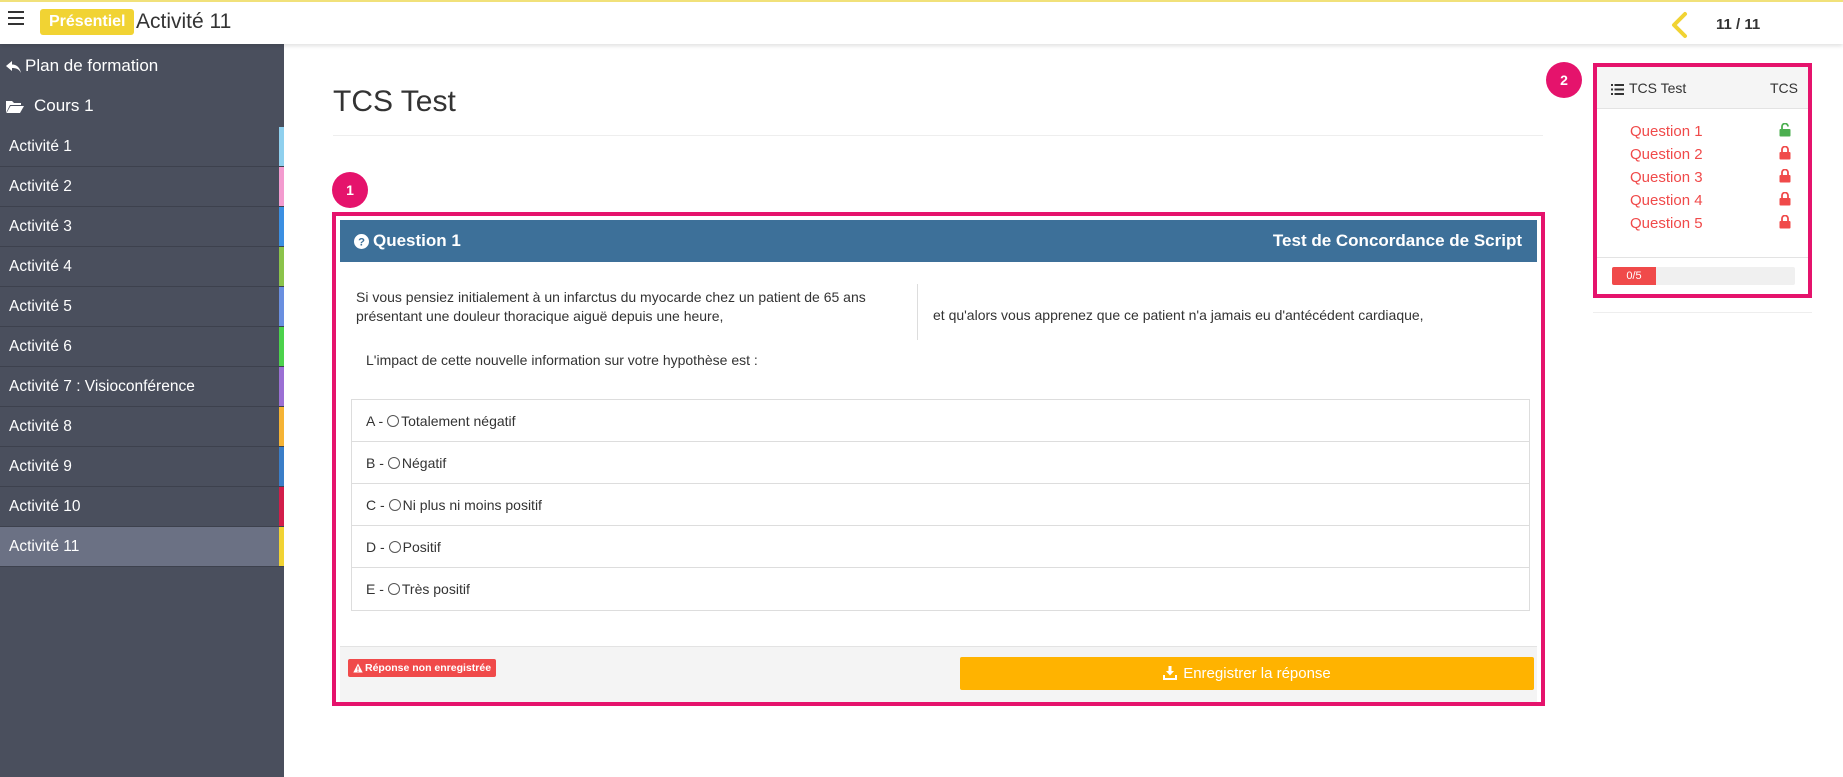 This screenshot has width=1843, height=777. I want to click on answer-option: A - Totalement négatif, so click(940, 421).